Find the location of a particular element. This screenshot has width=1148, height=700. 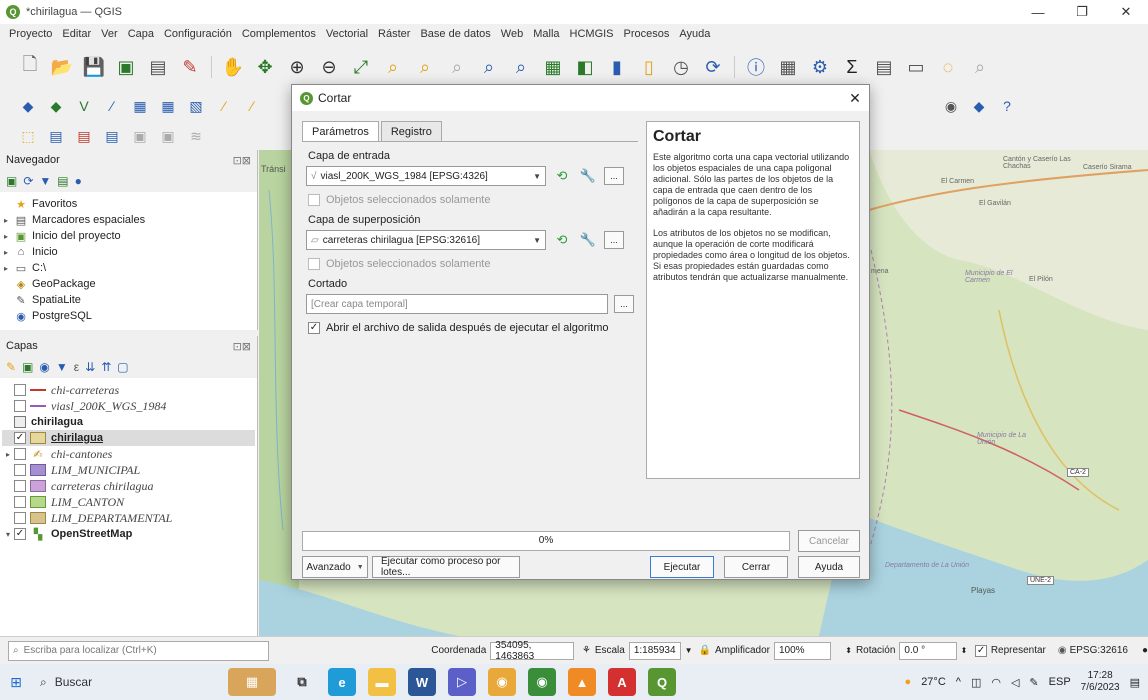

python-icon: ◆ is located at coordinates (979, 106).